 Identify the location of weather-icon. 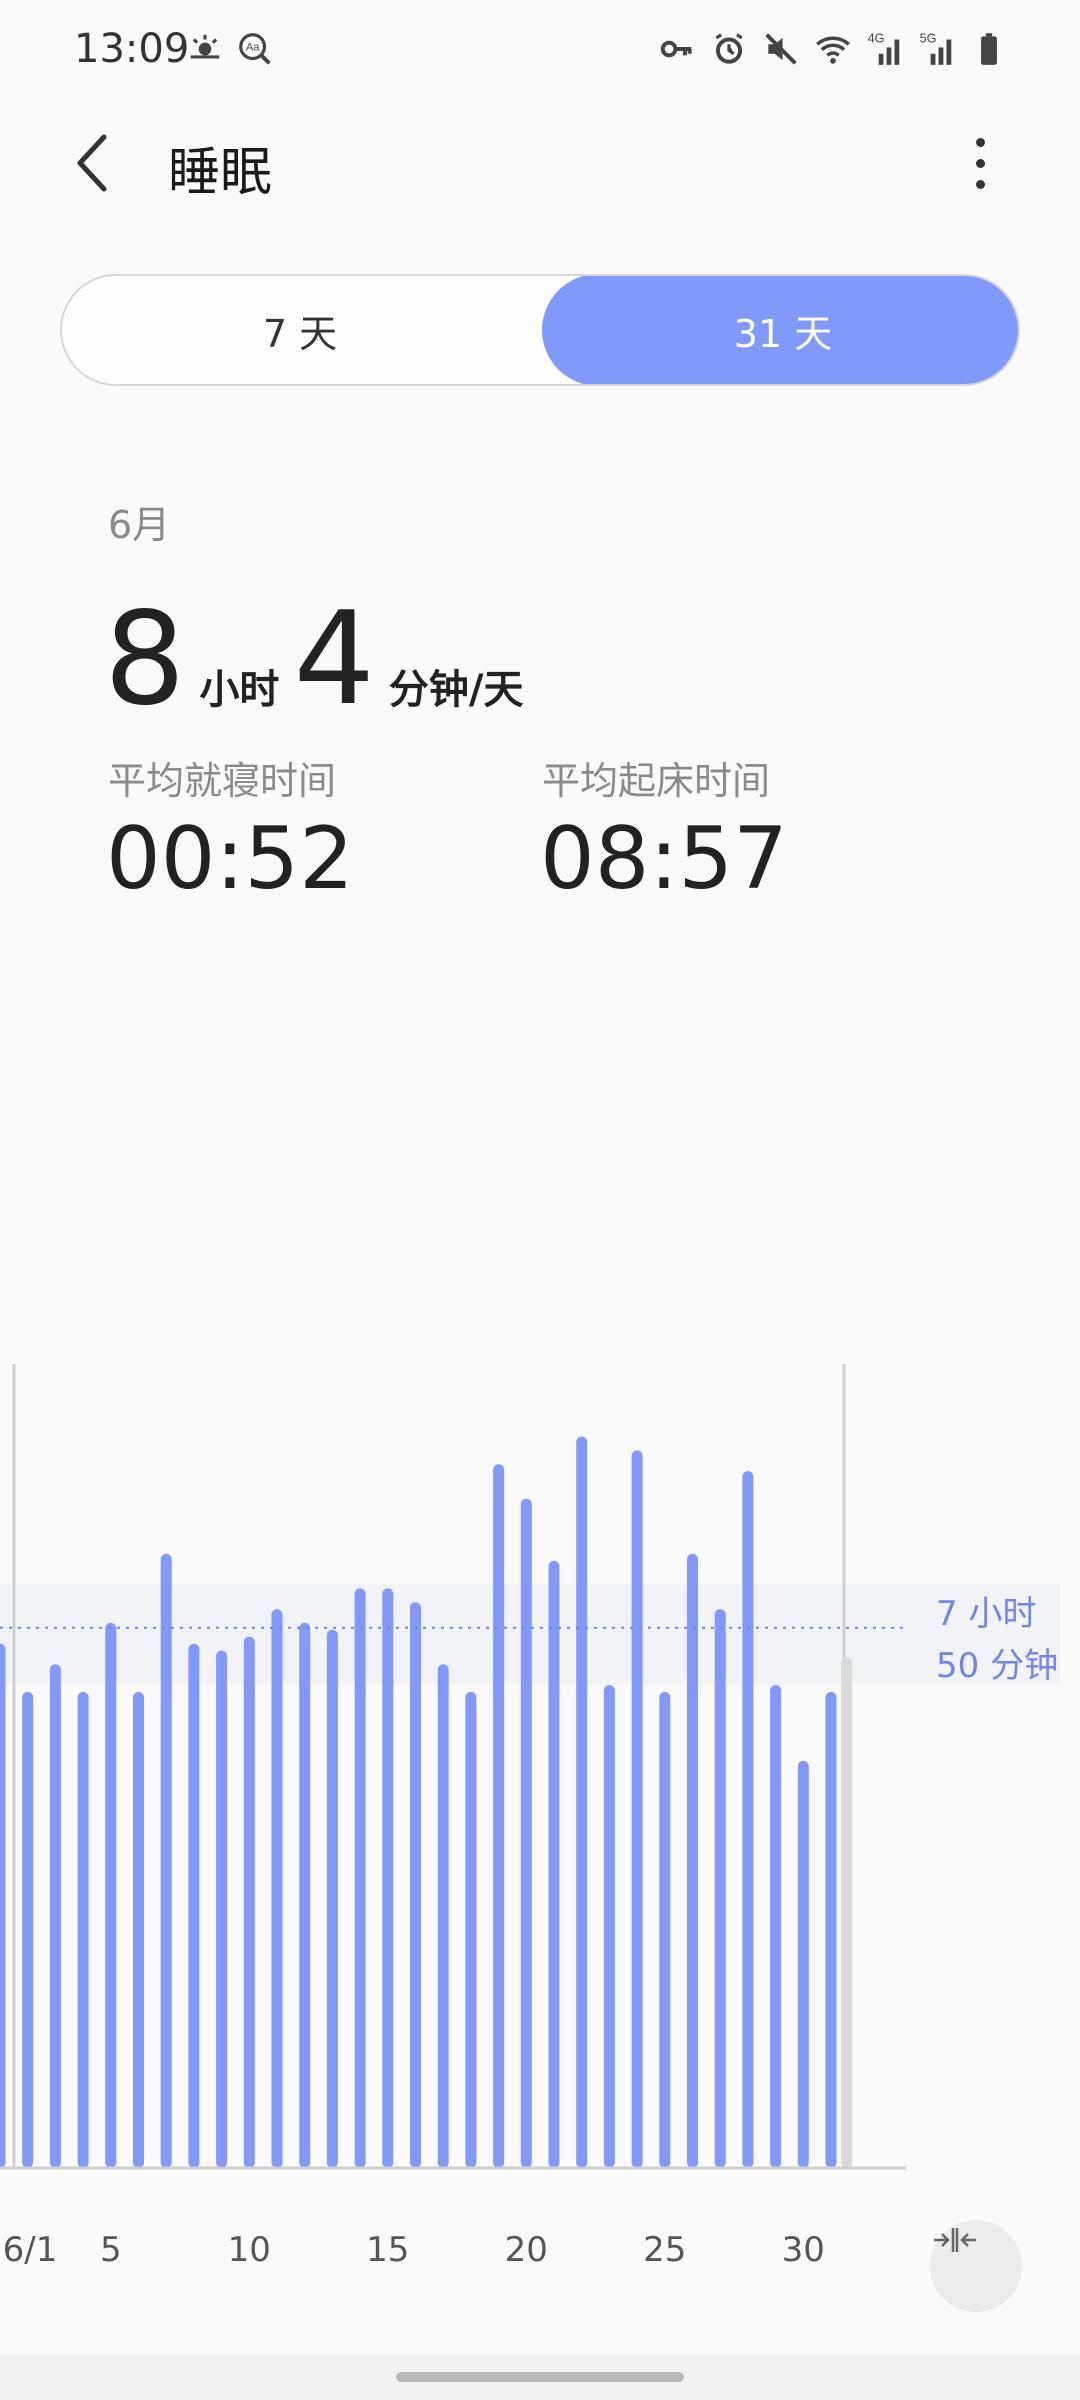
(205, 46).